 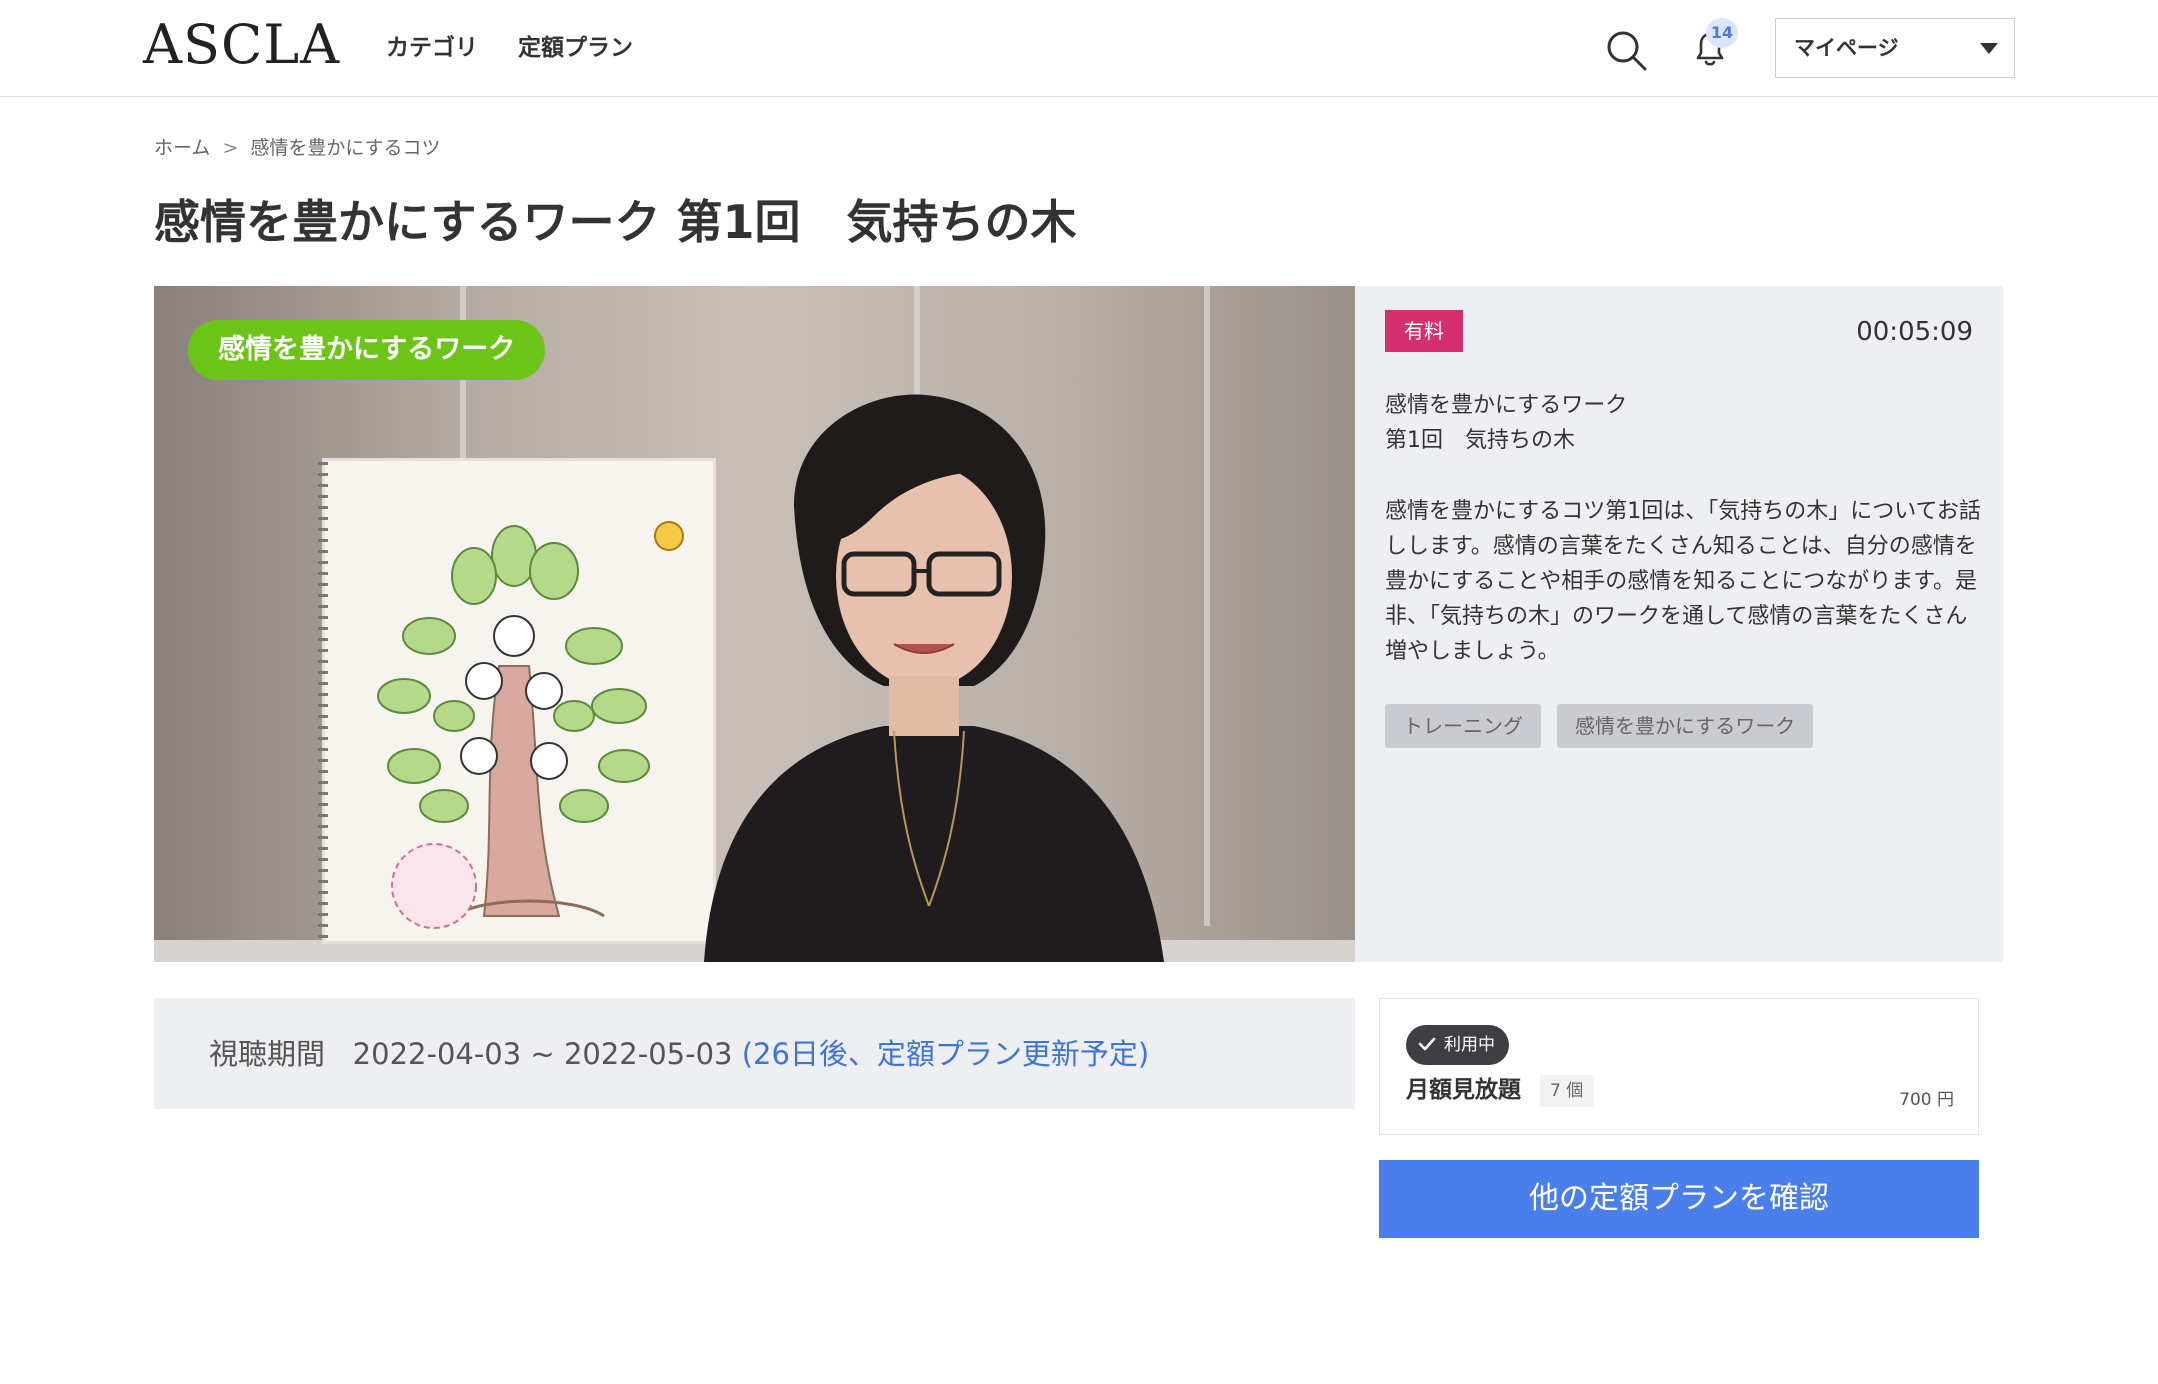 What do you see at coordinates (1424, 331) in the screenshot?
I see `paid-badge: 有料` at bounding box center [1424, 331].